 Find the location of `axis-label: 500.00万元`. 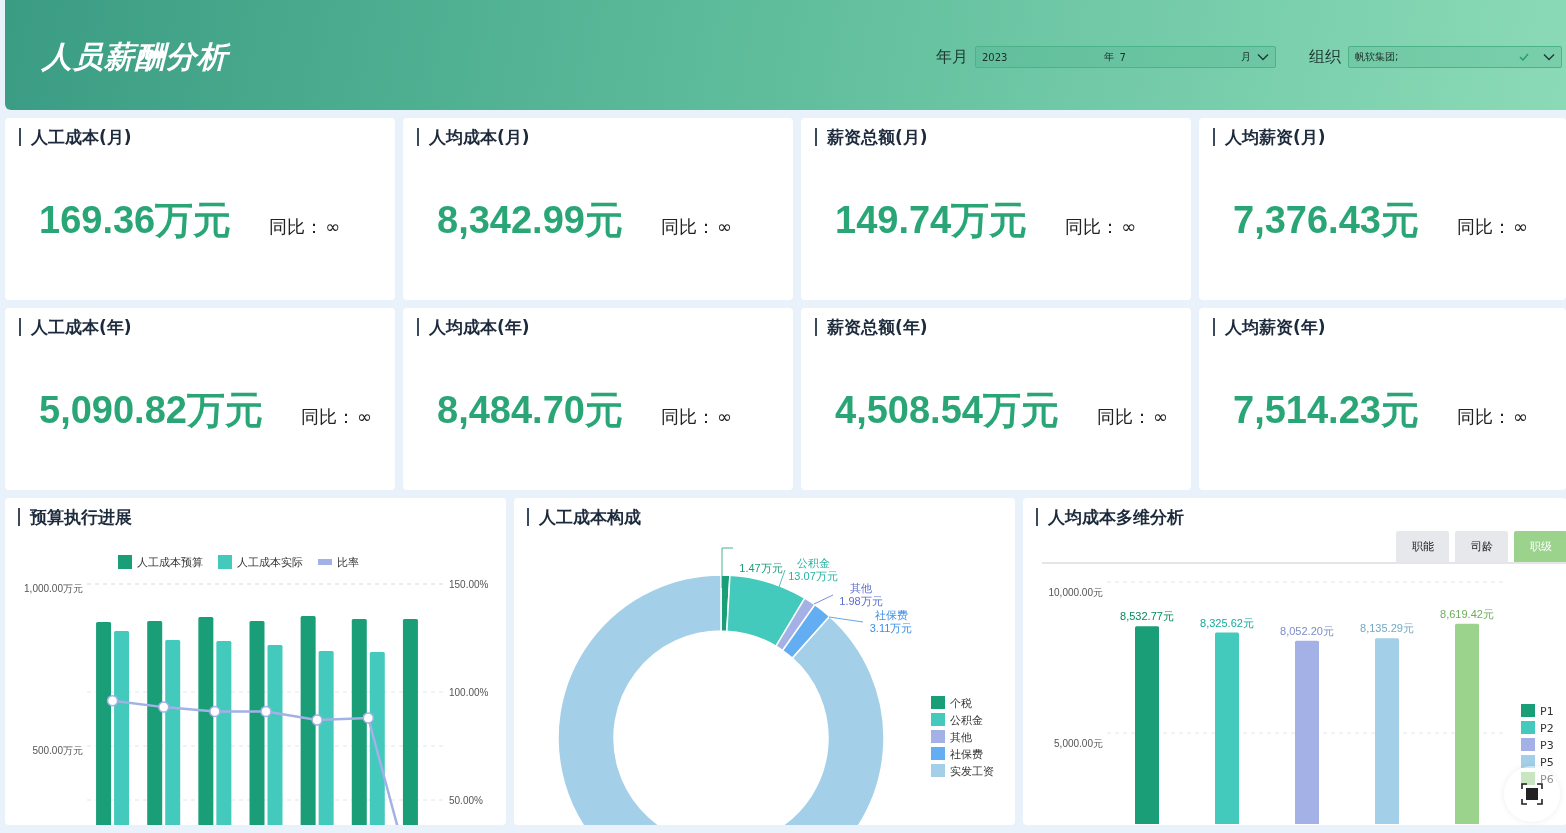

axis-label: 500.00万元 is located at coordinates (57, 750).